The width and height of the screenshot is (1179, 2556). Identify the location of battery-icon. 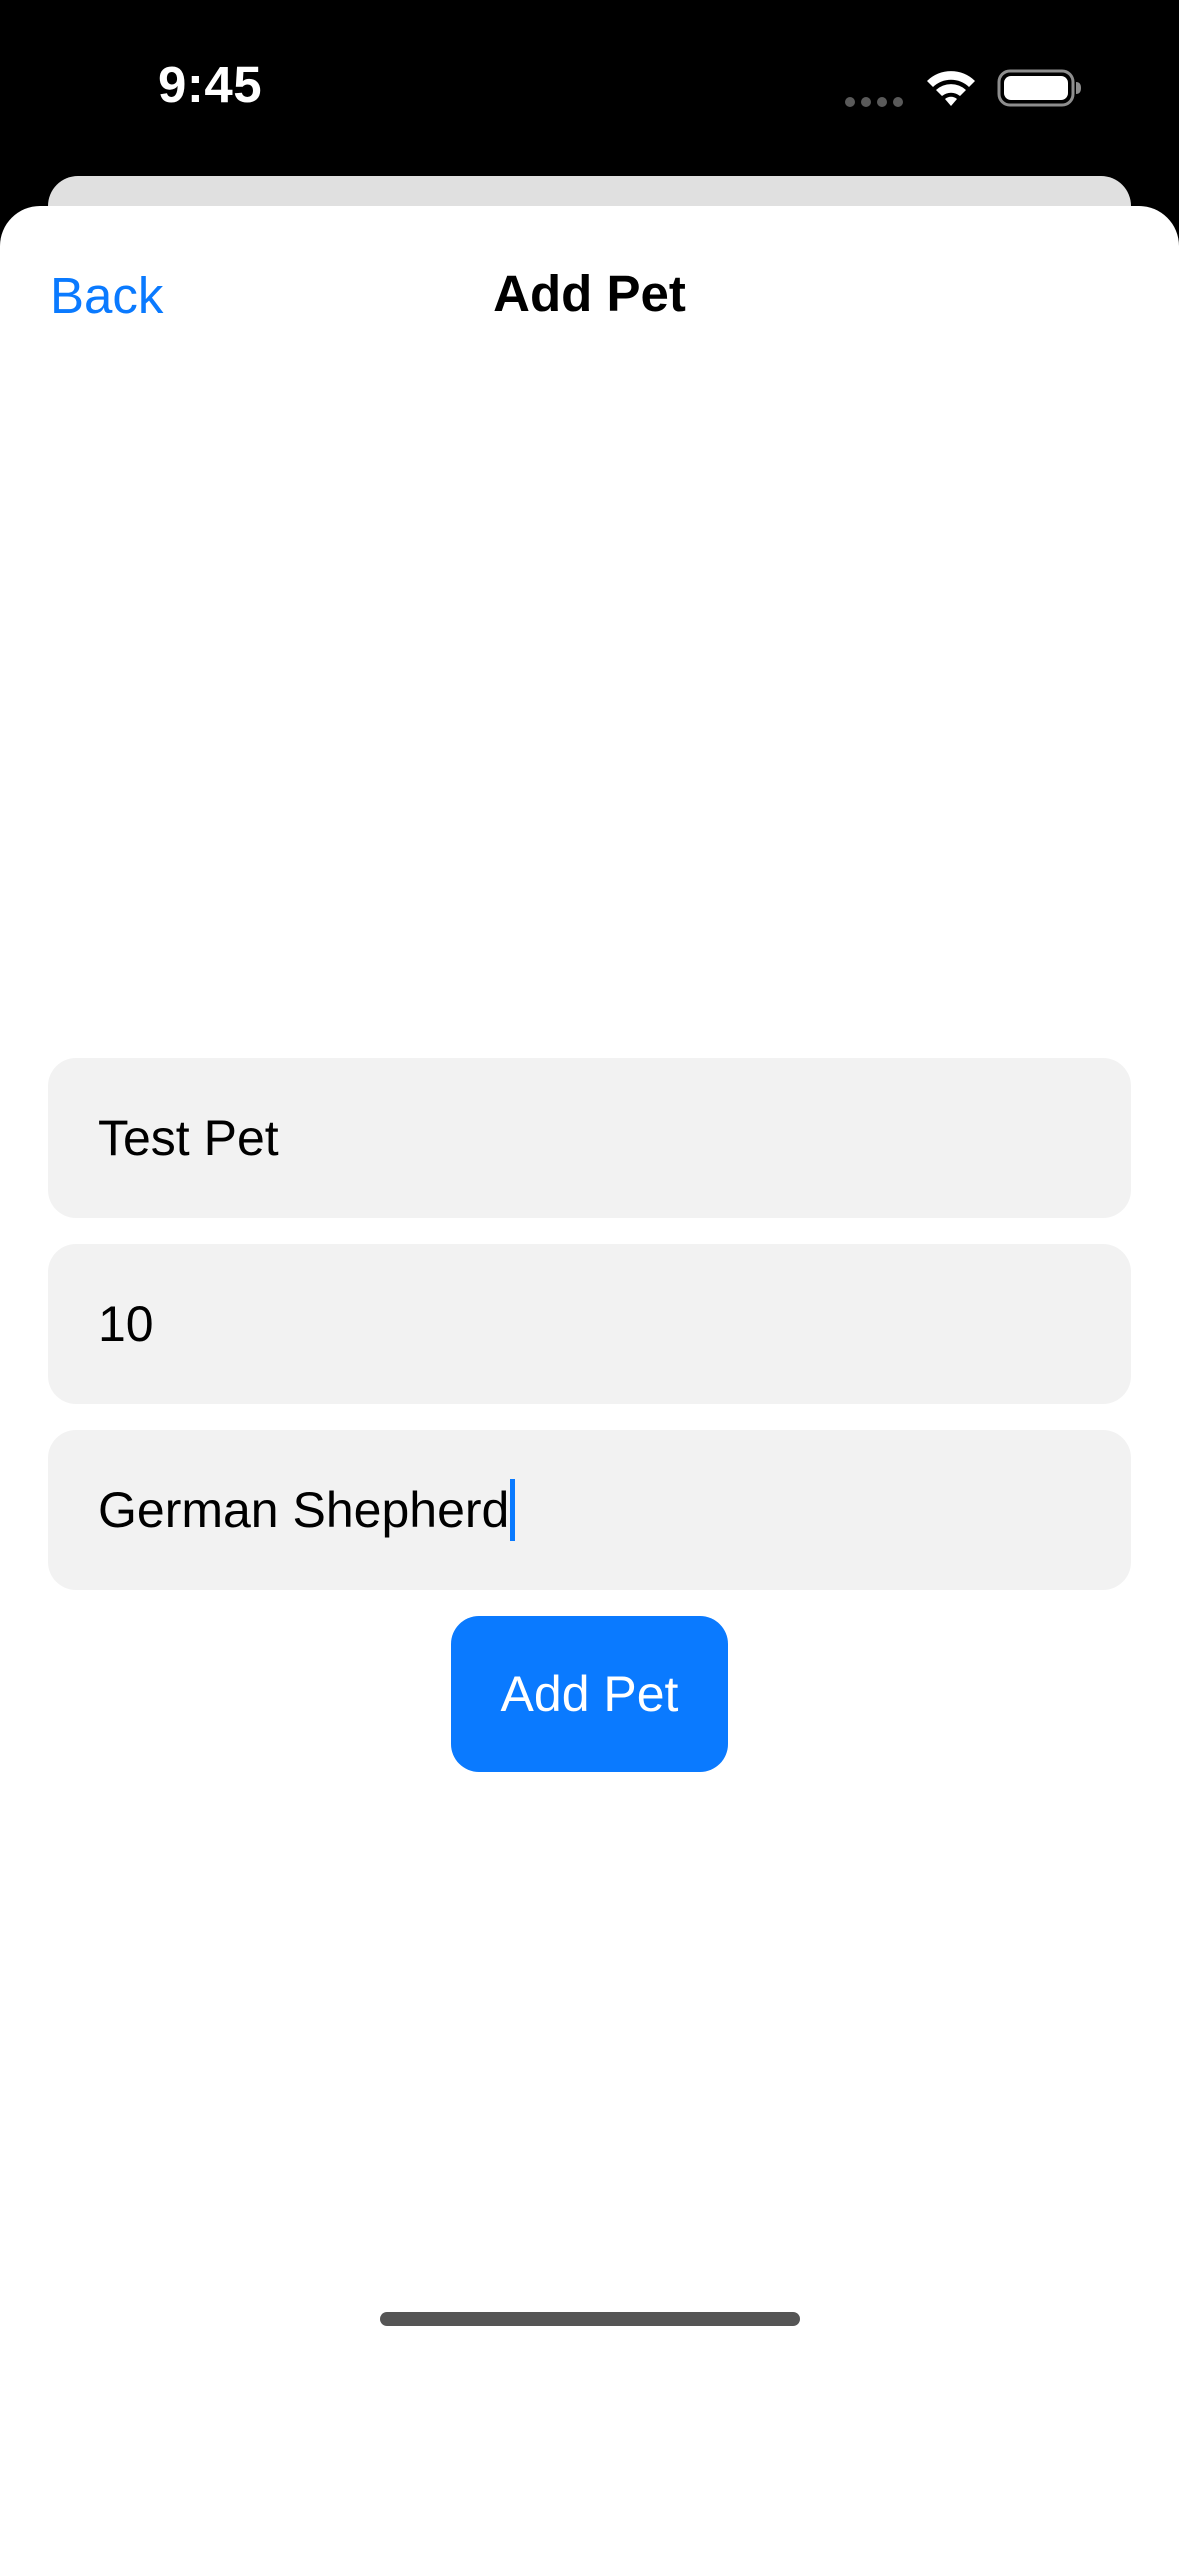
(1039, 88).